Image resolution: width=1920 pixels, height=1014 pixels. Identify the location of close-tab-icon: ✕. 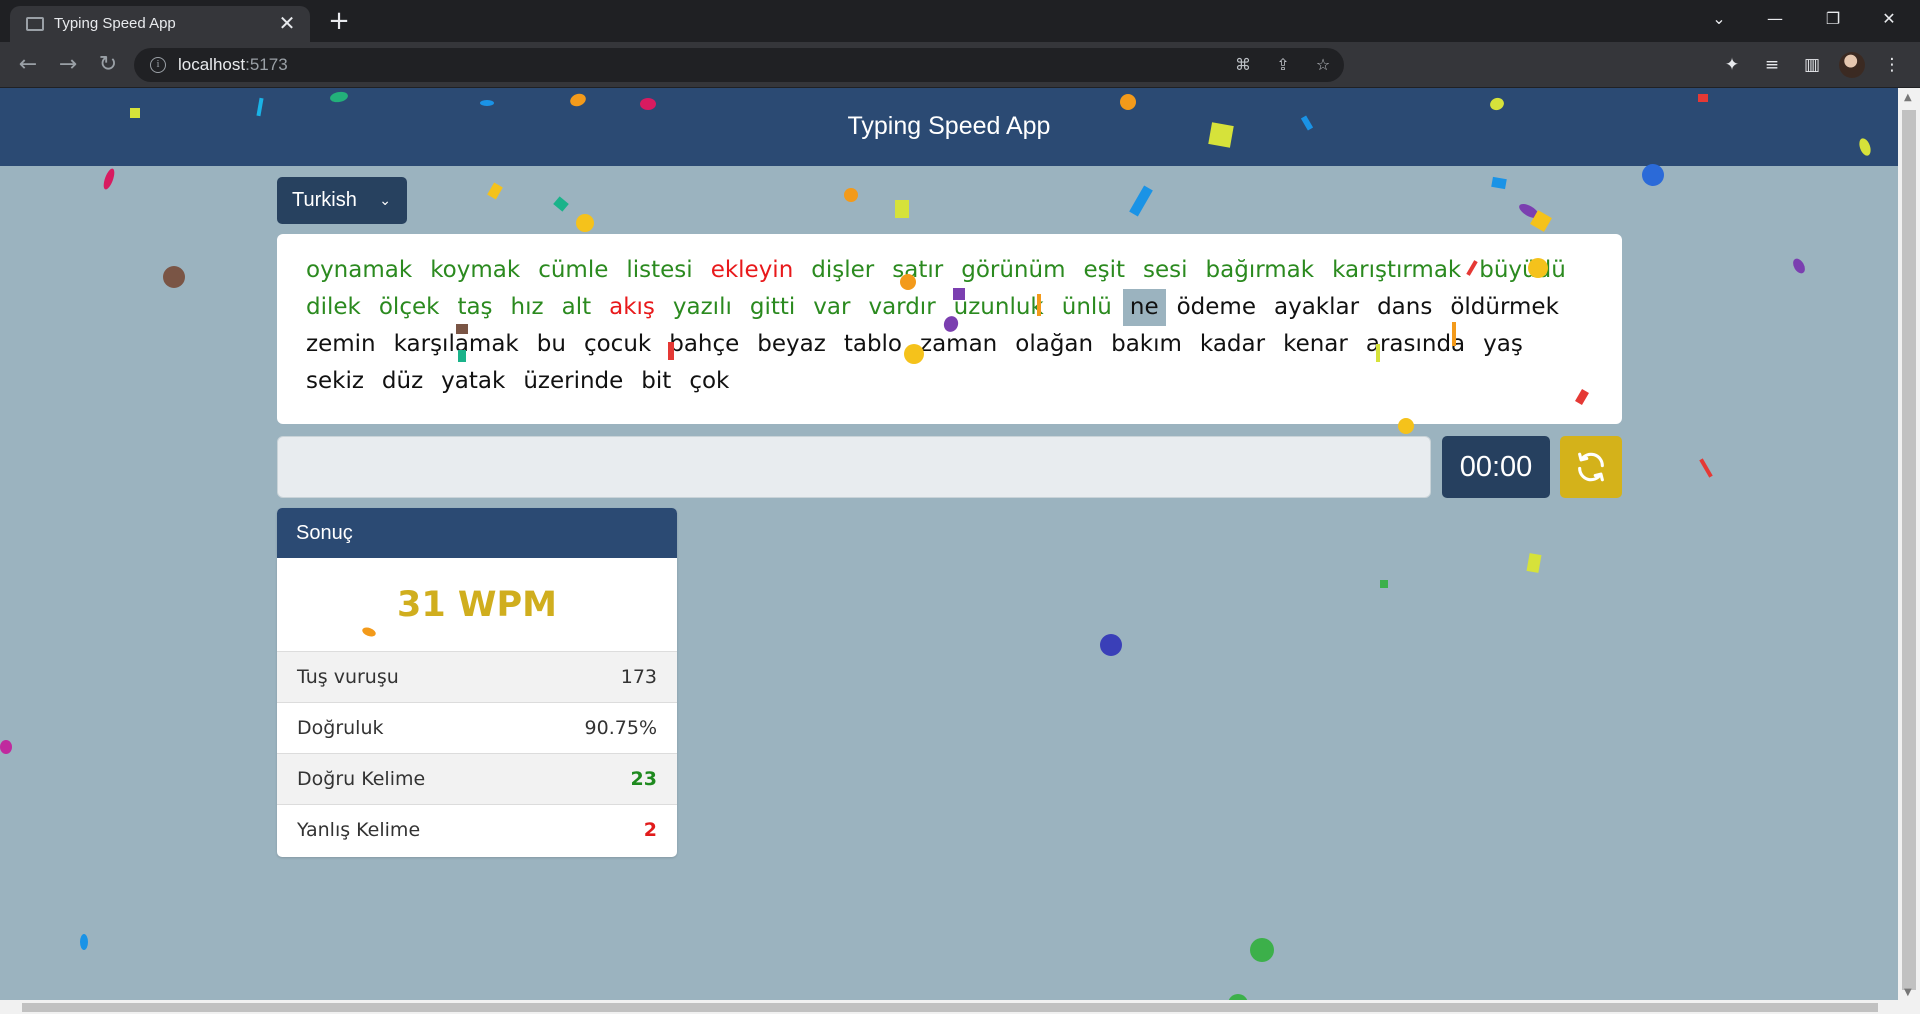
(287, 23).